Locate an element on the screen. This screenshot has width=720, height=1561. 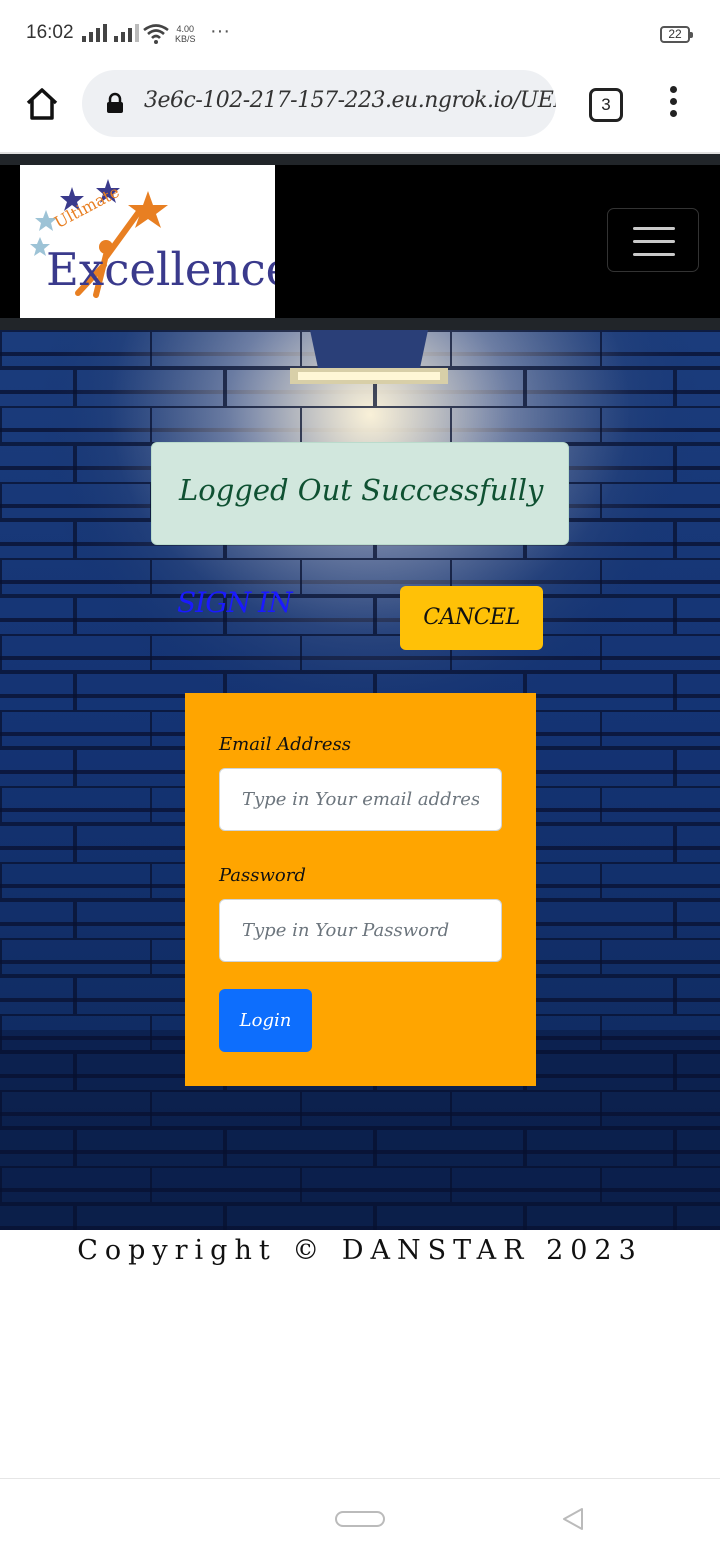
password-label: Password is located at coordinates (262, 875).